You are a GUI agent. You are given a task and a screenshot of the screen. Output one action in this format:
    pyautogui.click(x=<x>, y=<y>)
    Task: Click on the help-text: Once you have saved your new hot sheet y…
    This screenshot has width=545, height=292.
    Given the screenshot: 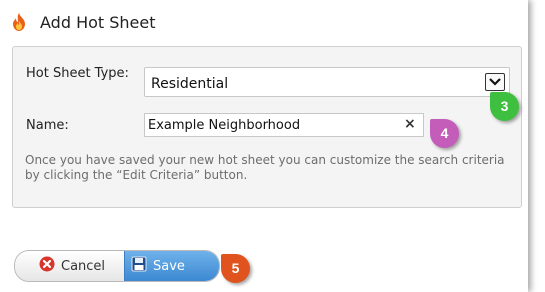 What is the action you would take?
    pyautogui.click(x=265, y=167)
    